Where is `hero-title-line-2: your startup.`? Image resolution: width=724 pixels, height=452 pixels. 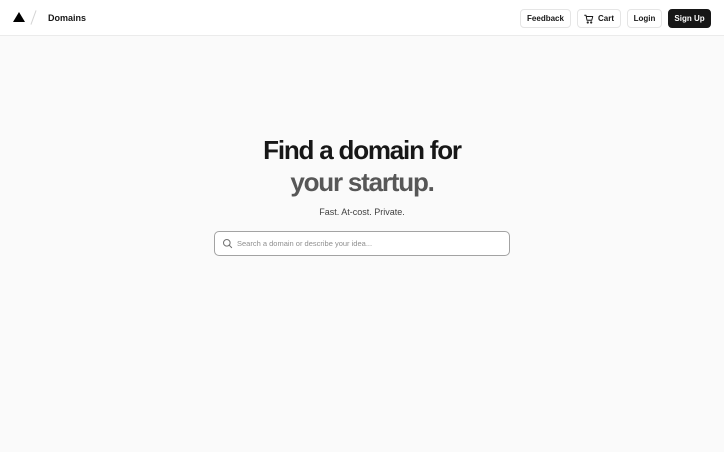 hero-title-line-2: your startup. is located at coordinates (362, 182).